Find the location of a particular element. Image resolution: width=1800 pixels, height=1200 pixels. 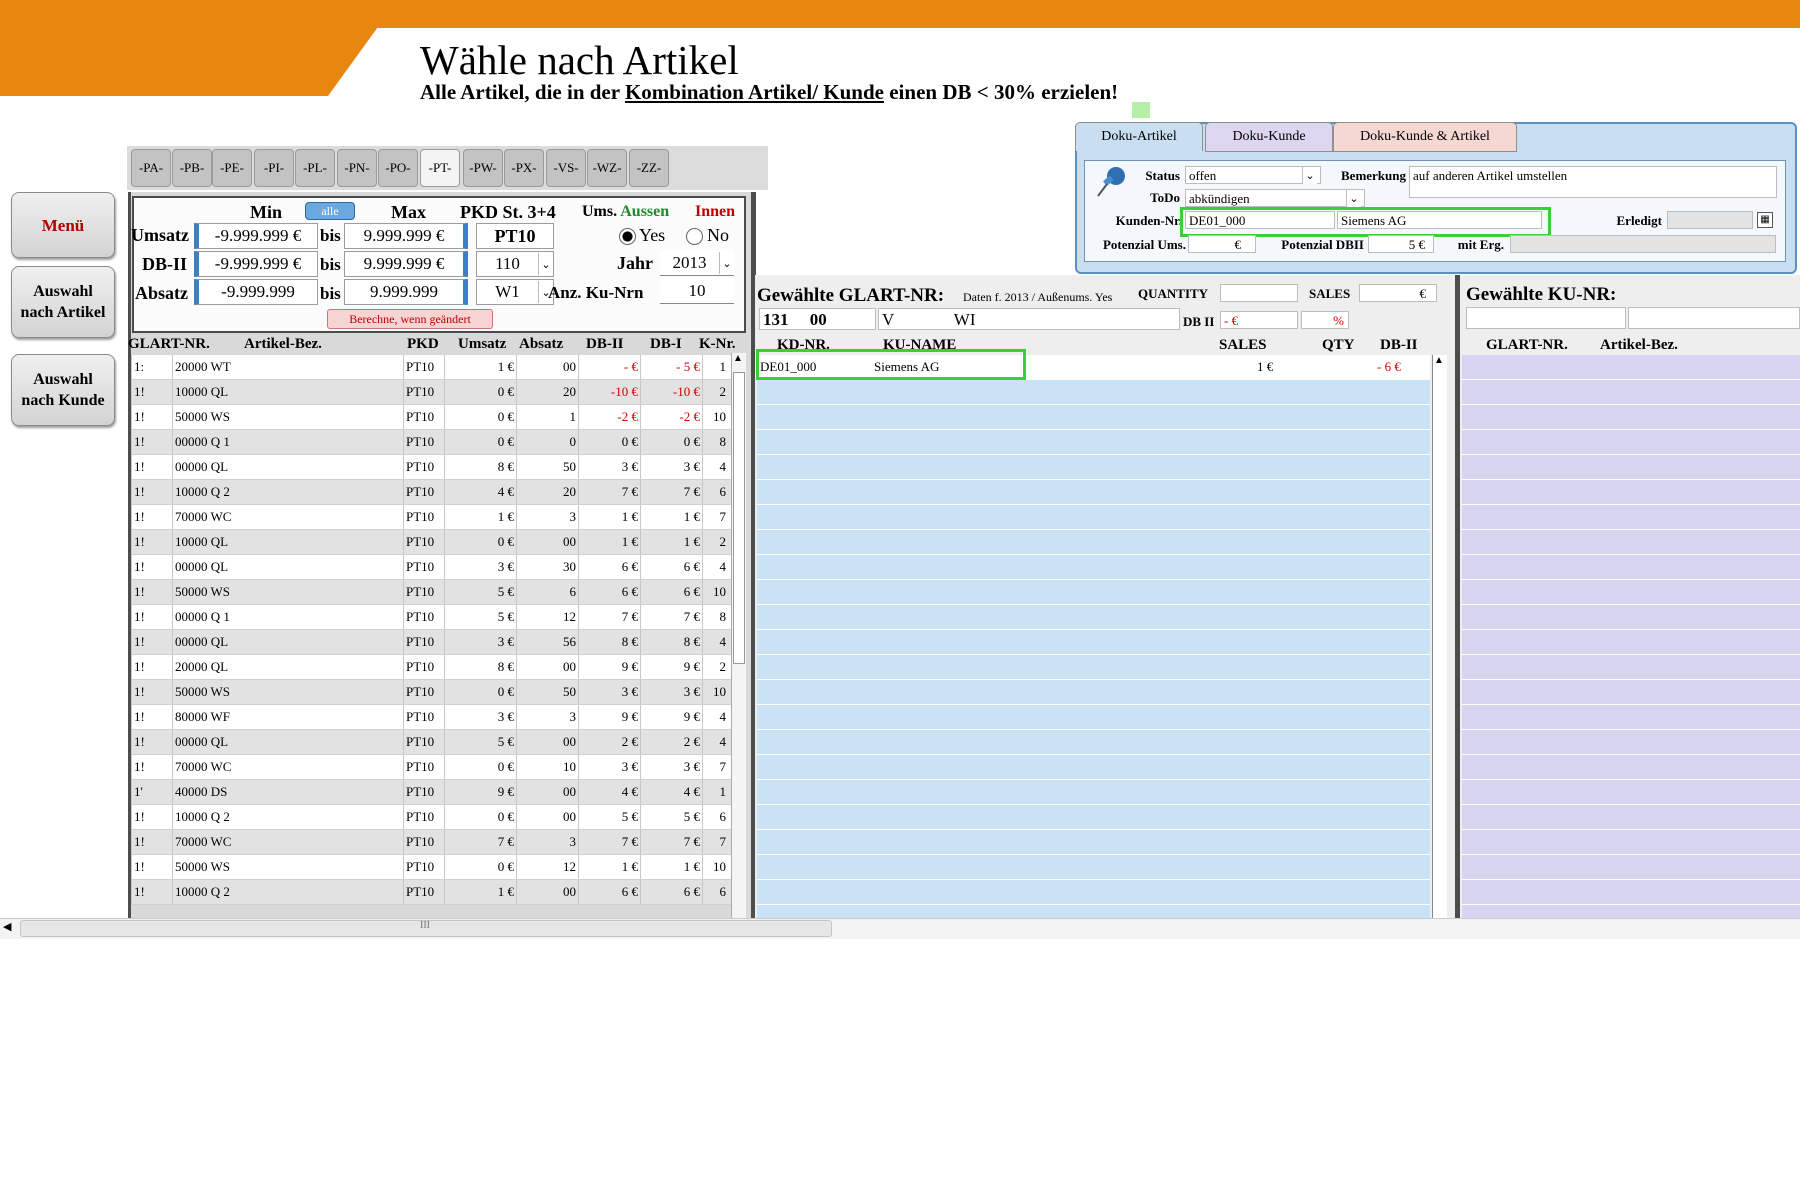

table-cell: 6 € is located at coordinates (671, 592).